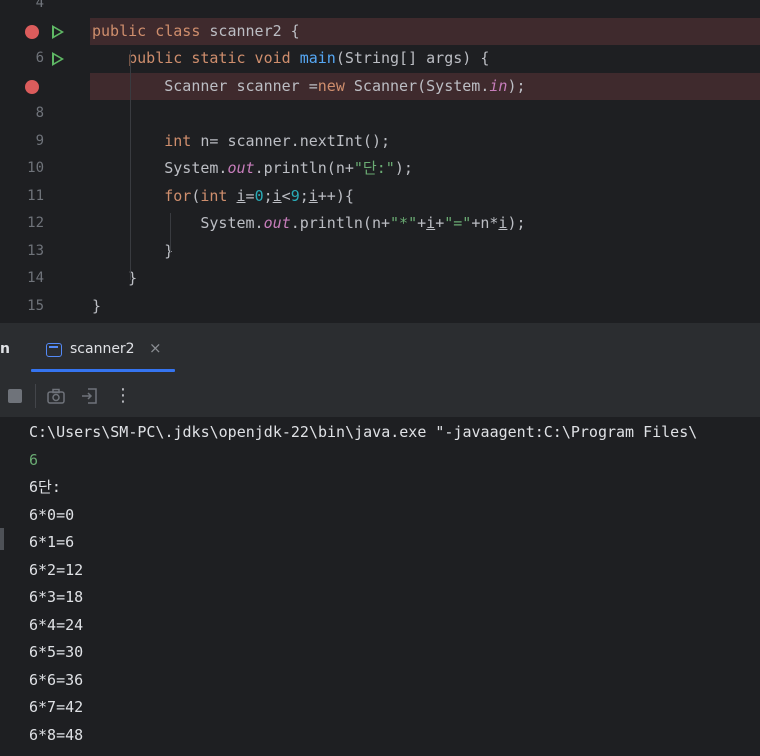  What do you see at coordinates (380, 348) in the screenshot?
I see `run-panel-header: n scanner2 ×` at bounding box center [380, 348].